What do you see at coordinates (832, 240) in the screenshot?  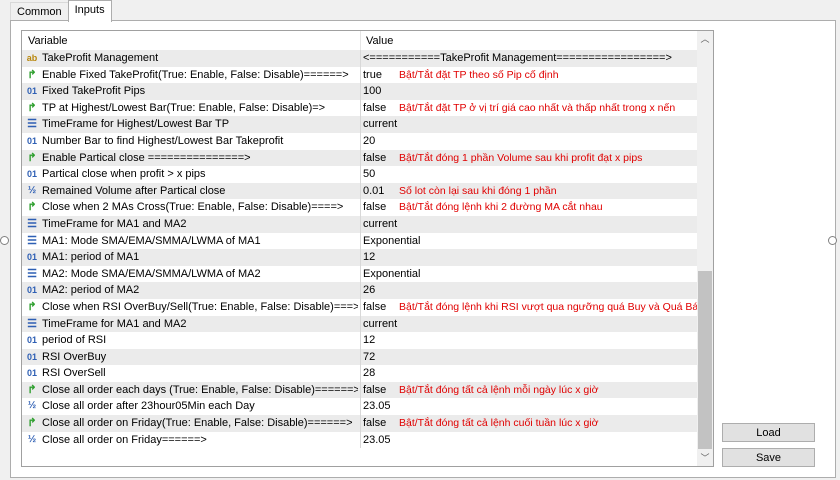 I see `resize-handle-right` at bounding box center [832, 240].